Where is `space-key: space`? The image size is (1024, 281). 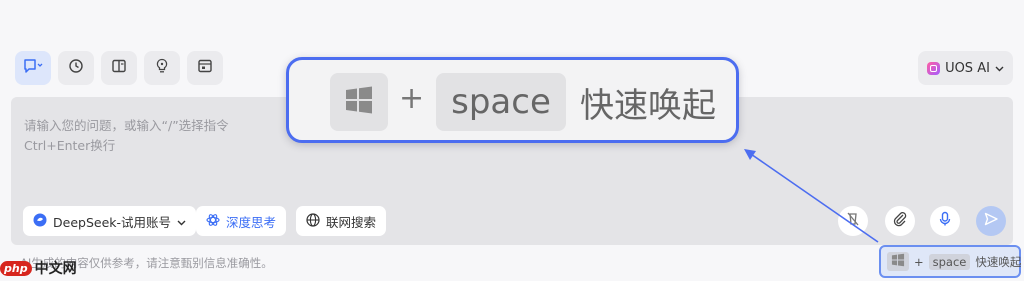
space-key: space is located at coordinates (501, 102).